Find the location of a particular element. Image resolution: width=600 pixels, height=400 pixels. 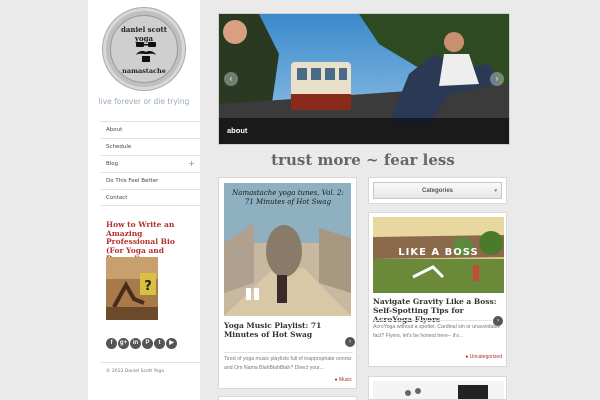

categories-dropdown: Categories ▾ is located at coordinates (437, 190).